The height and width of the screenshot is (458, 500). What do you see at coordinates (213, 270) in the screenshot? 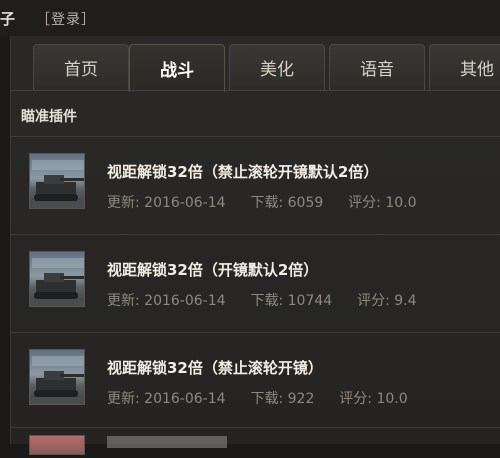
I see `item-title: 视距解锁32倍（开镜默认2倍）` at bounding box center [213, 270].